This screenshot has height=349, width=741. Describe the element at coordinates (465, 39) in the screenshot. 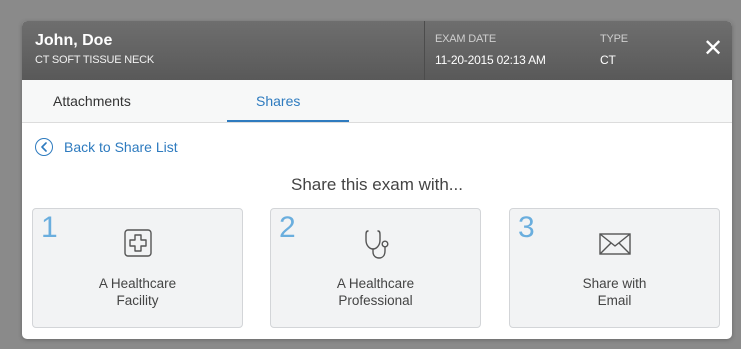

I see `exam-date-label: EXAM DATE` at that location.